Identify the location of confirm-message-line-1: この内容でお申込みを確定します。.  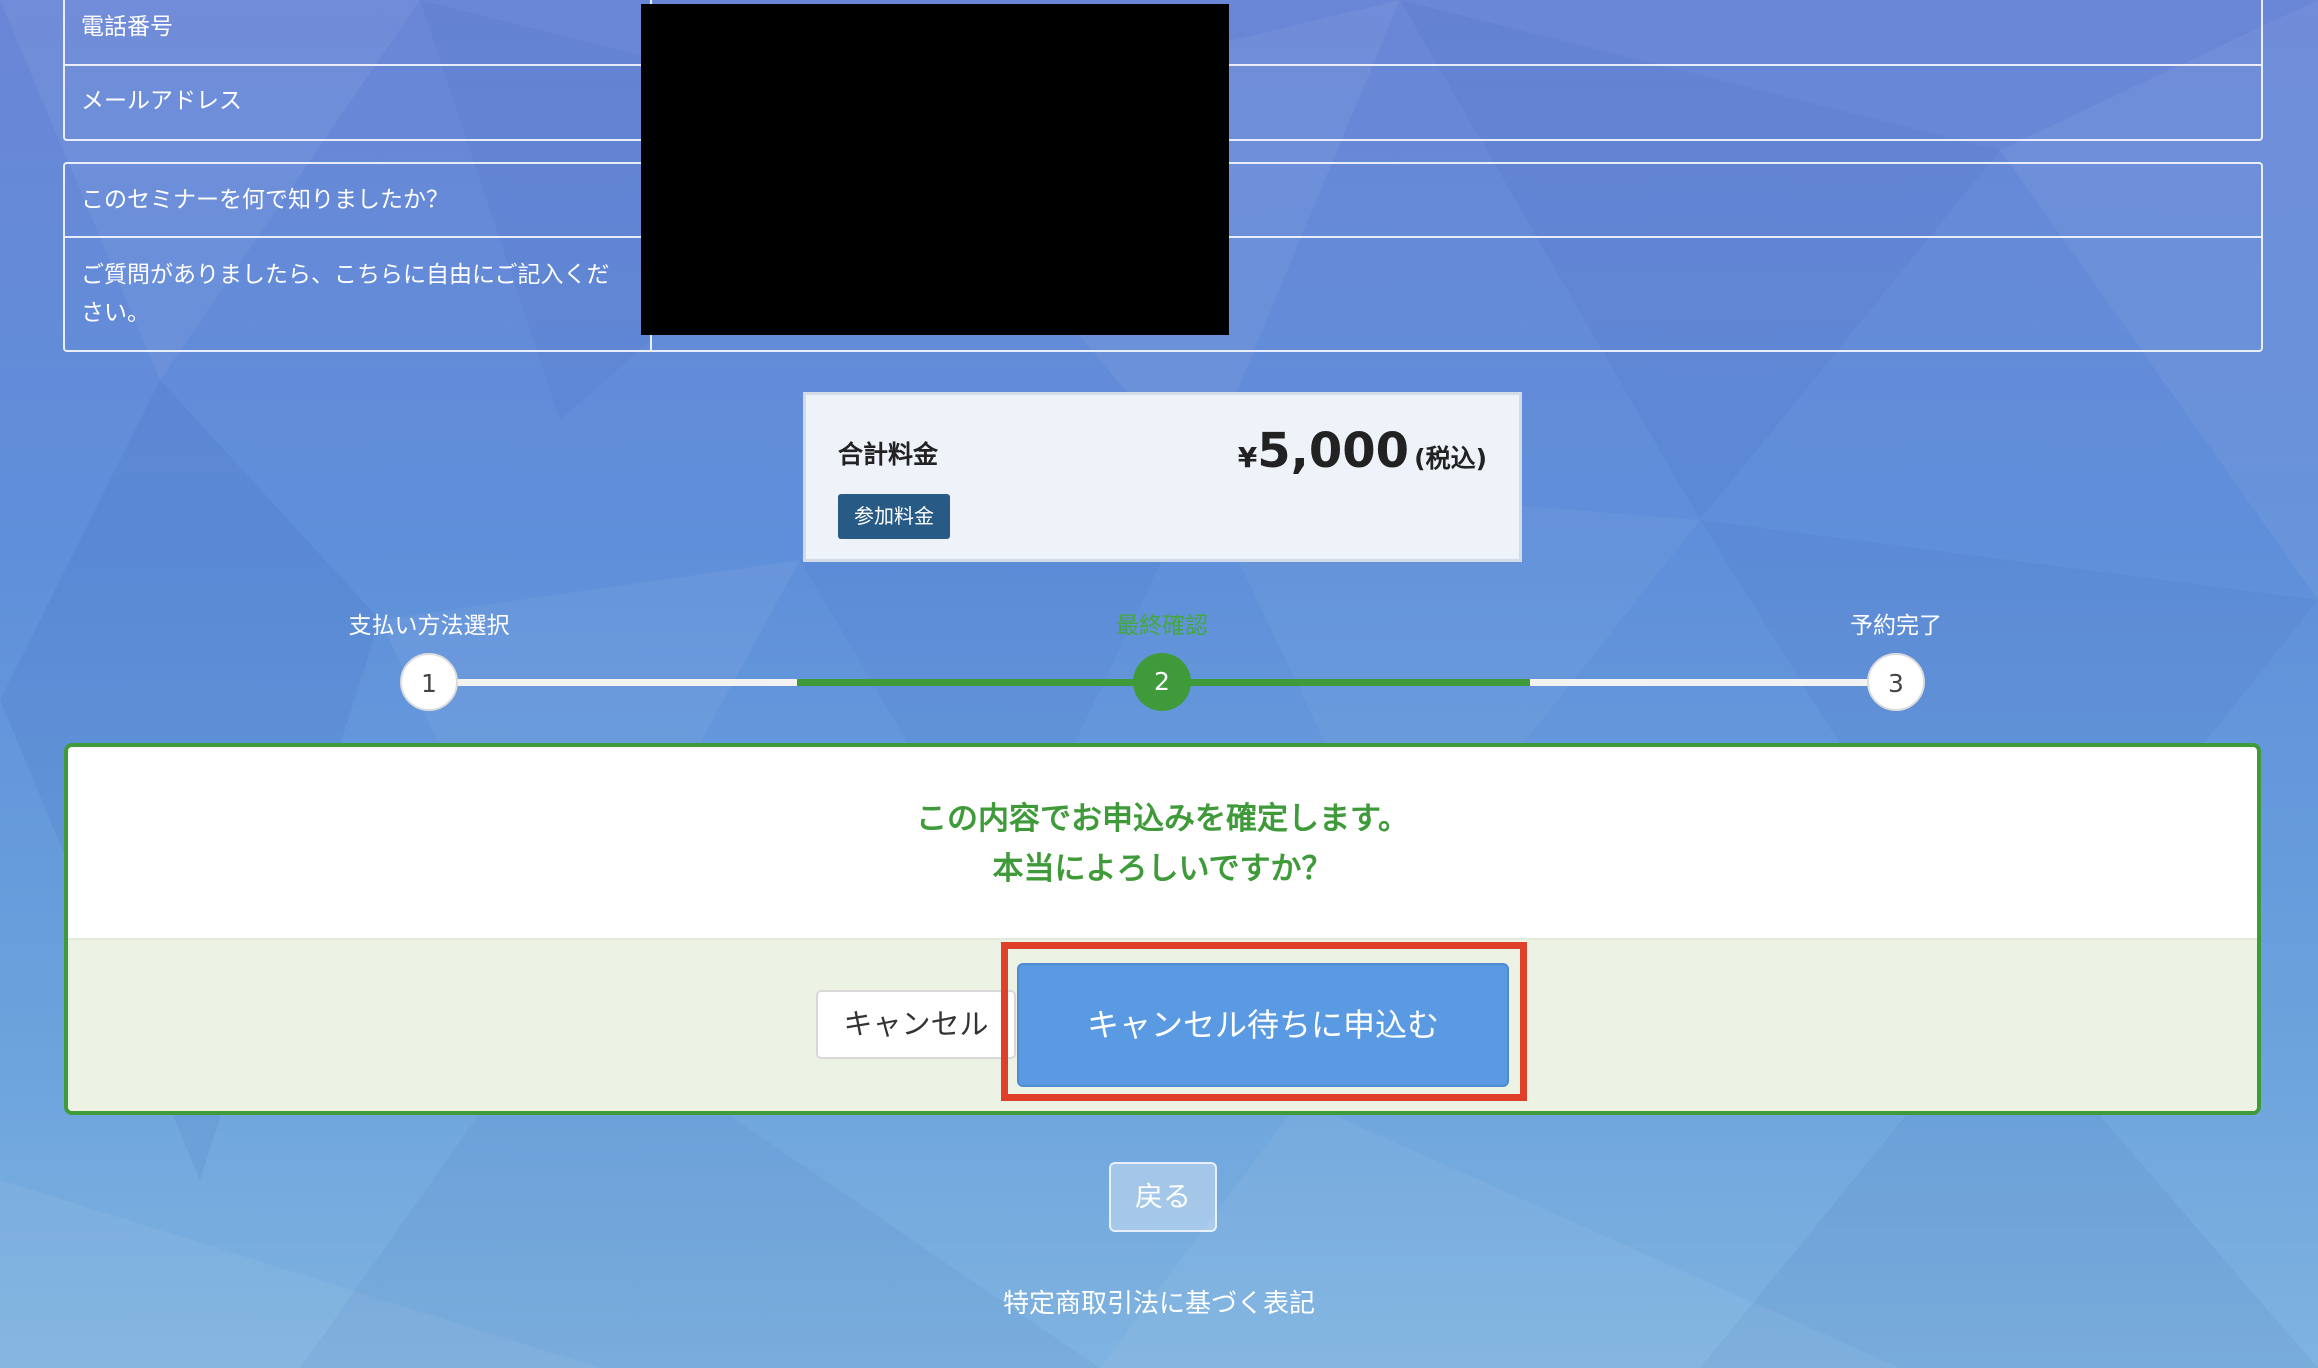
(1162, 819).